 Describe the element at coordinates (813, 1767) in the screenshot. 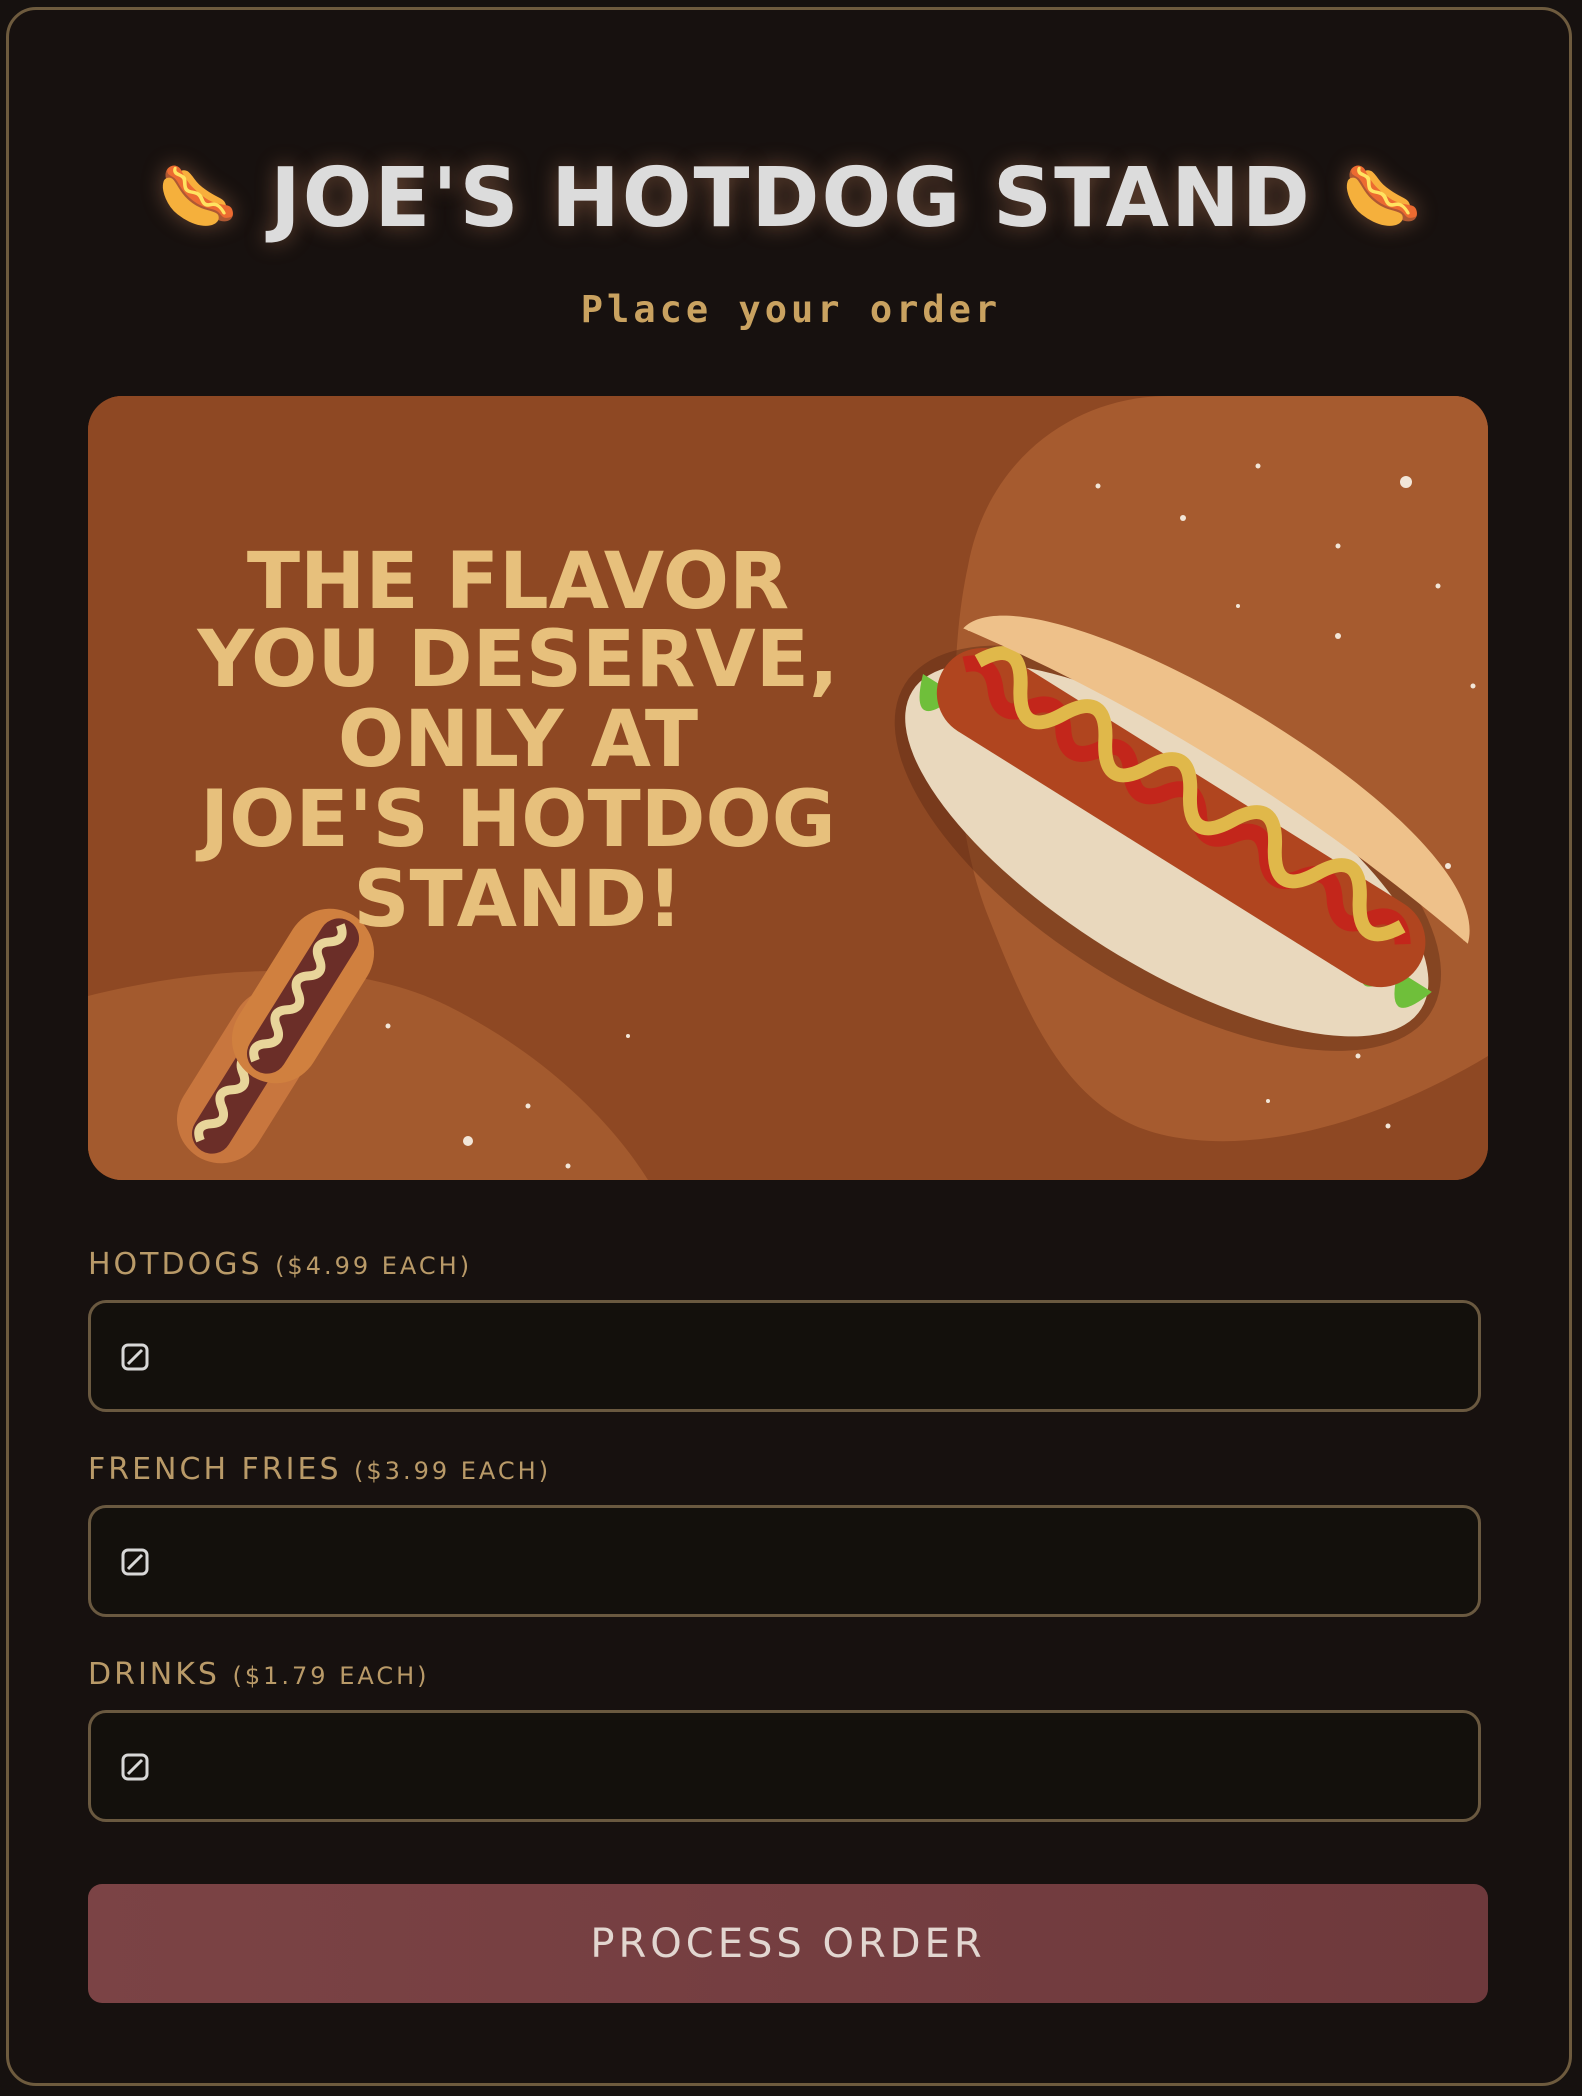

I see `drinks-quantity-input` at that location.